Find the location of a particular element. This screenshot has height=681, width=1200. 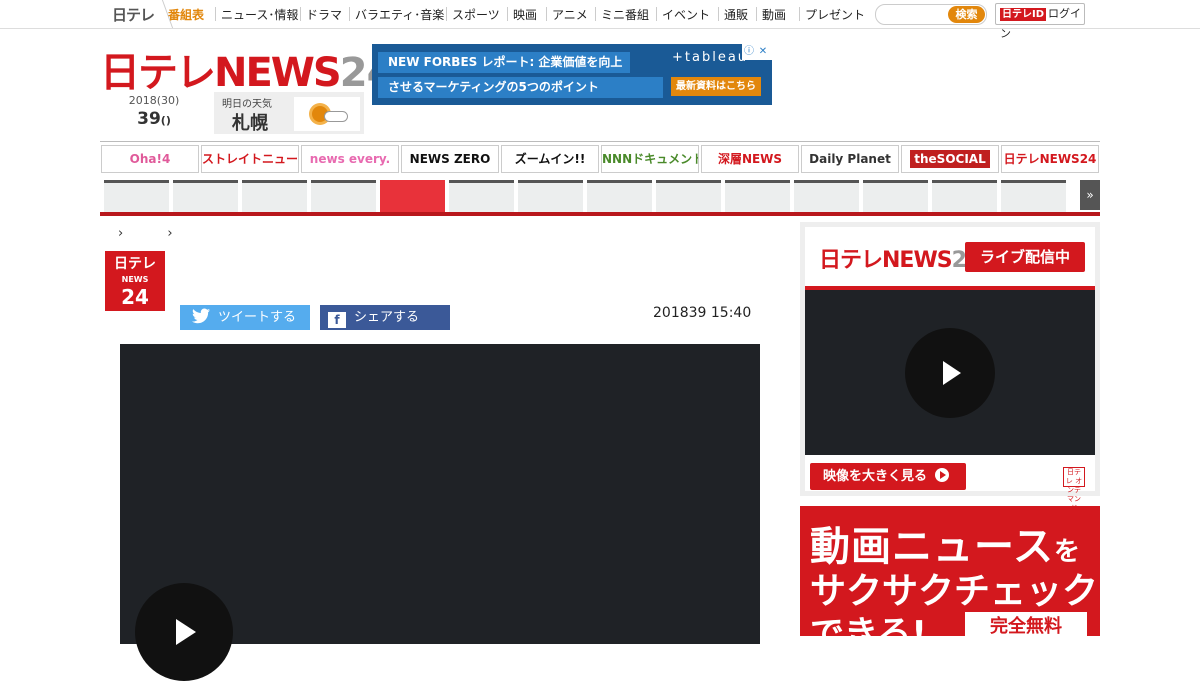

program-label: news every. is located at coordinates (350, 159).